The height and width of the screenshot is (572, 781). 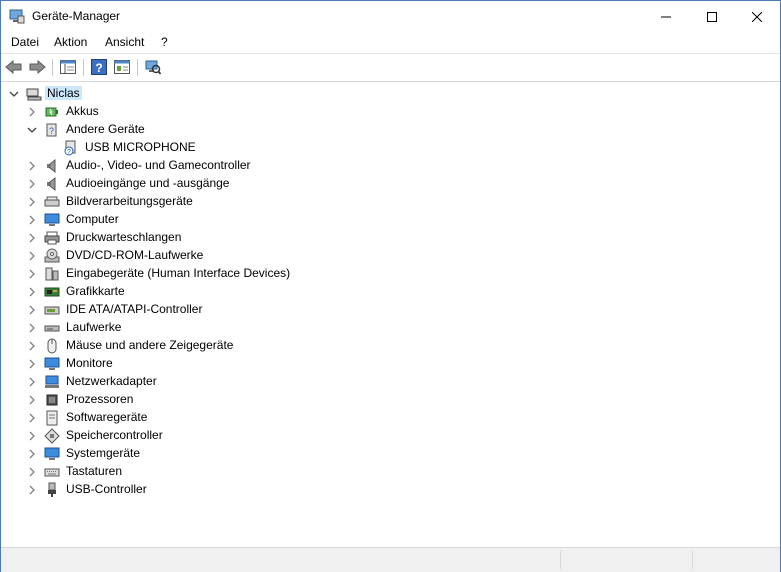 What do you see at coordinates (390, 112) in the screenshot?
I see `tree-category: Akkus` at bounding box center [390, 112].